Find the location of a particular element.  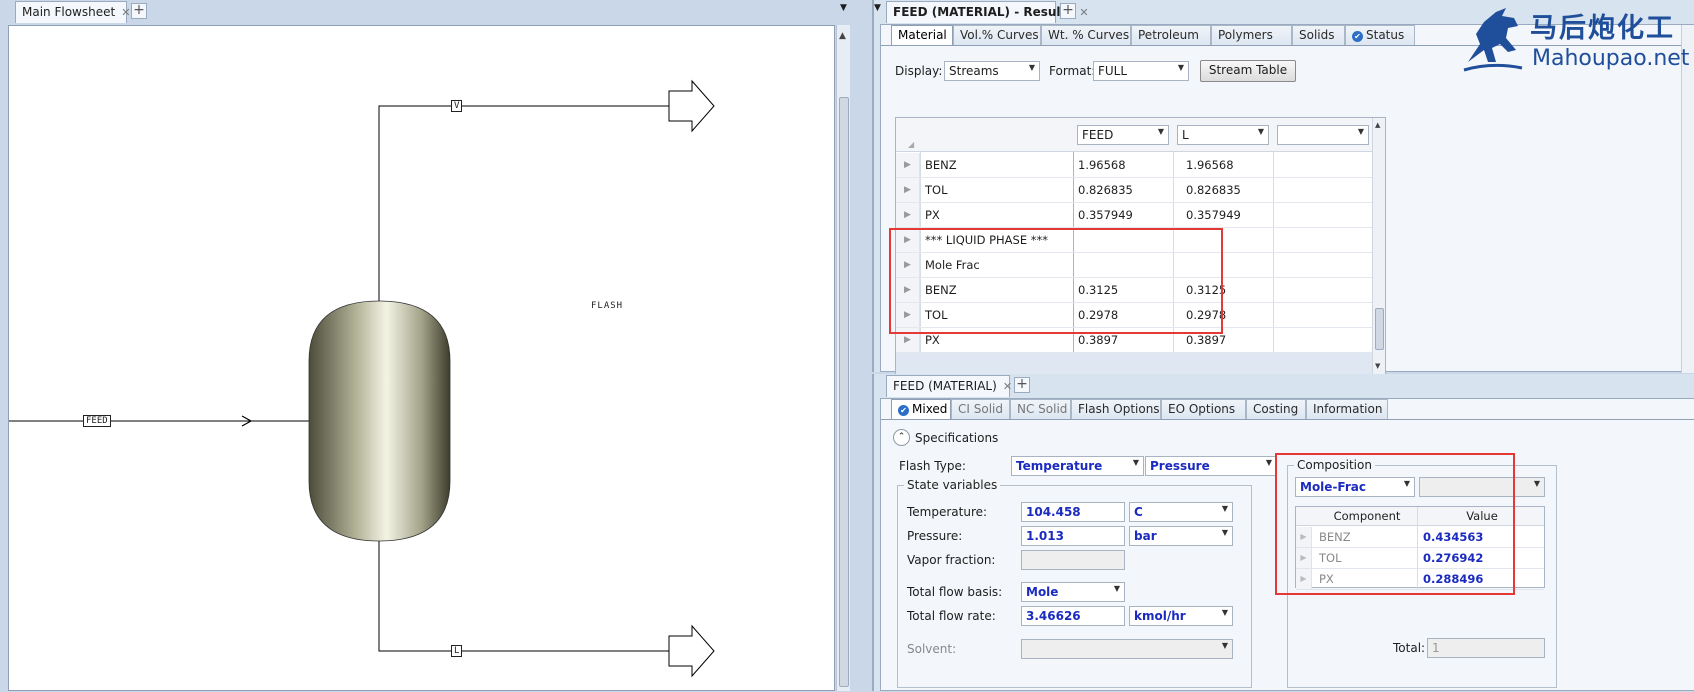

total-flow-rate-unit-value: kmol/hr is located at coordinates (1160, 616).